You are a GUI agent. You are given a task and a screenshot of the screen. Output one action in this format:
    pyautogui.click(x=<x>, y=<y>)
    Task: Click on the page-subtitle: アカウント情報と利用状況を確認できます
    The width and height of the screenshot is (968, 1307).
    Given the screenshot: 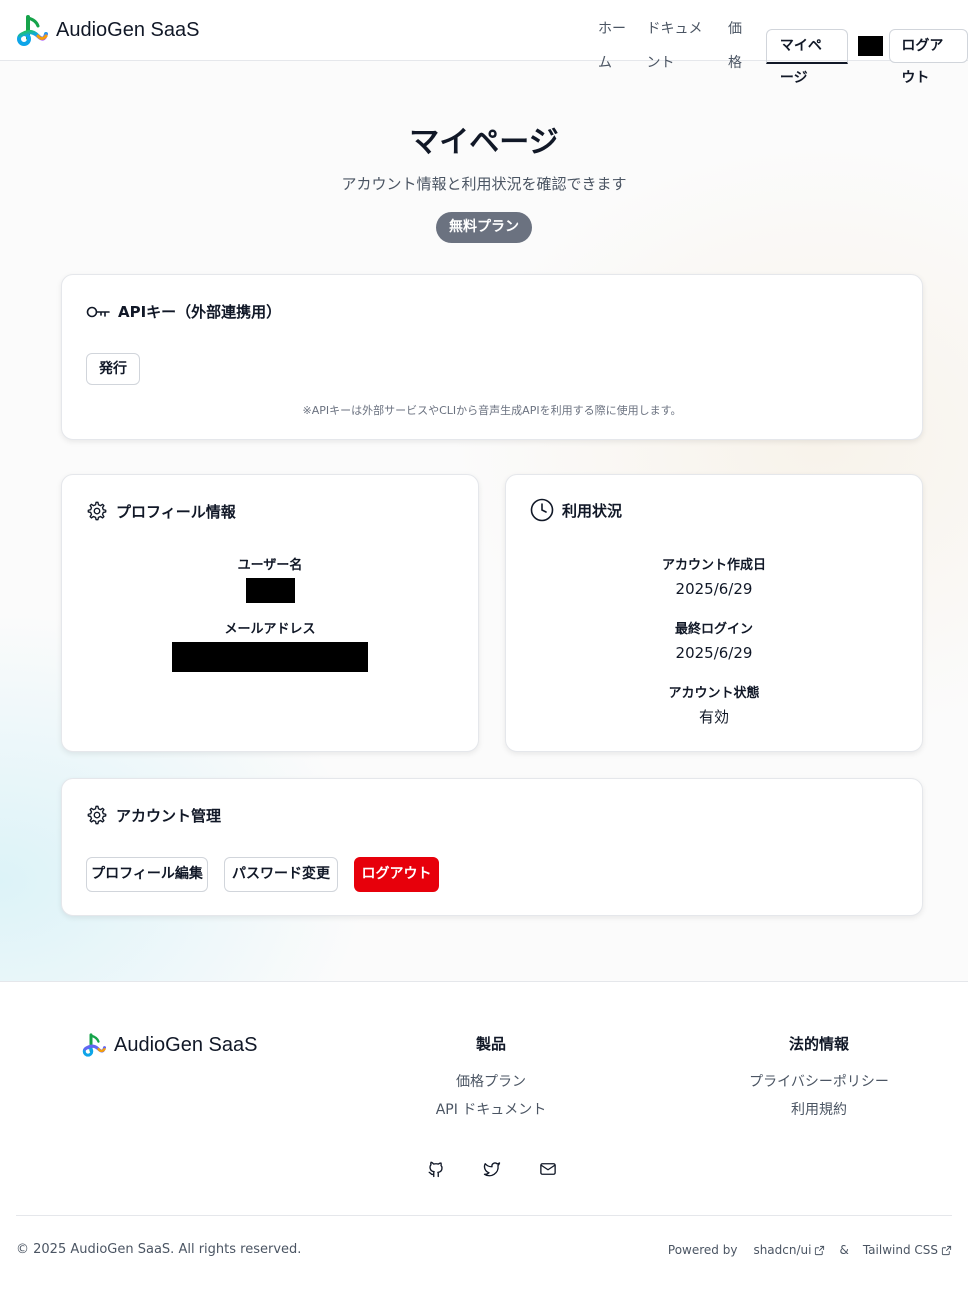 What is the action you would take?
    pyautogui.click(x=484, y=184)
    